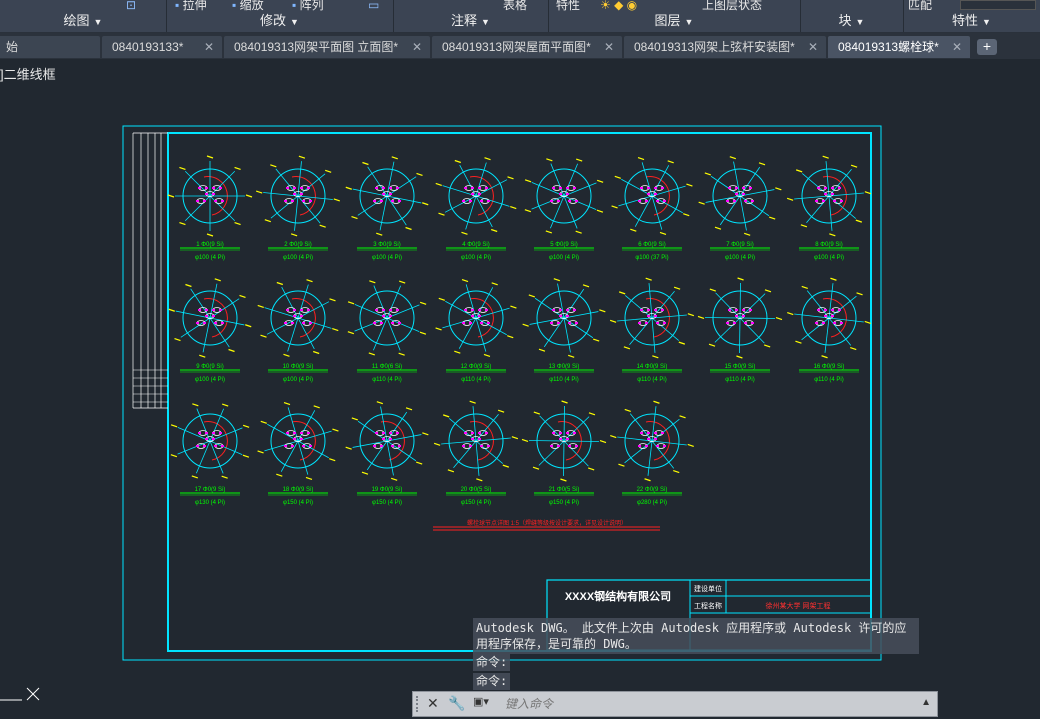 The height and width of the screenshot is (719, 1040). I want to click on tab-file-1: 0840193133* ✕, so click(162, 47).